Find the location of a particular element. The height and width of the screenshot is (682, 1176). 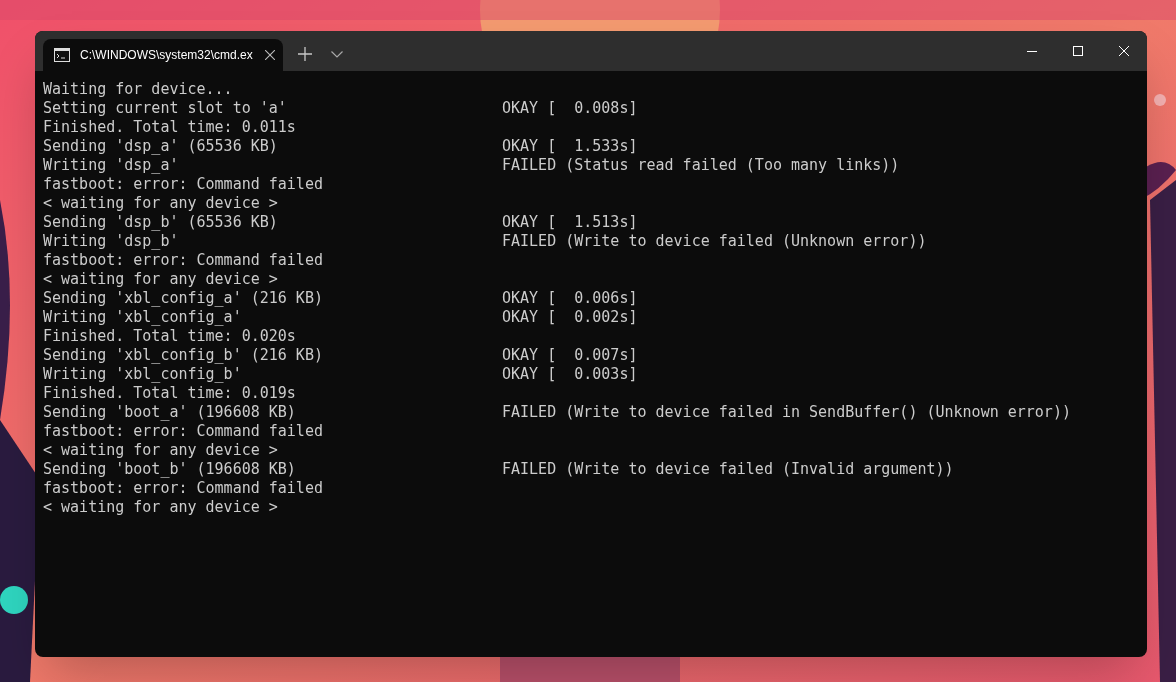

chevron-down-icon is located at coordinates (337, 54).